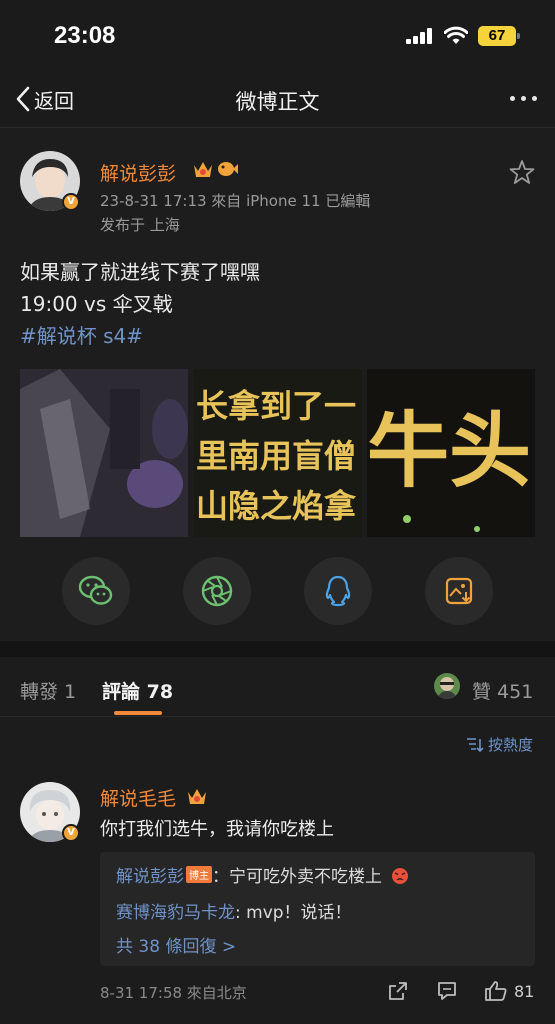  I want to click on nav-bar: 返回 微博正文, so click(277, 100).